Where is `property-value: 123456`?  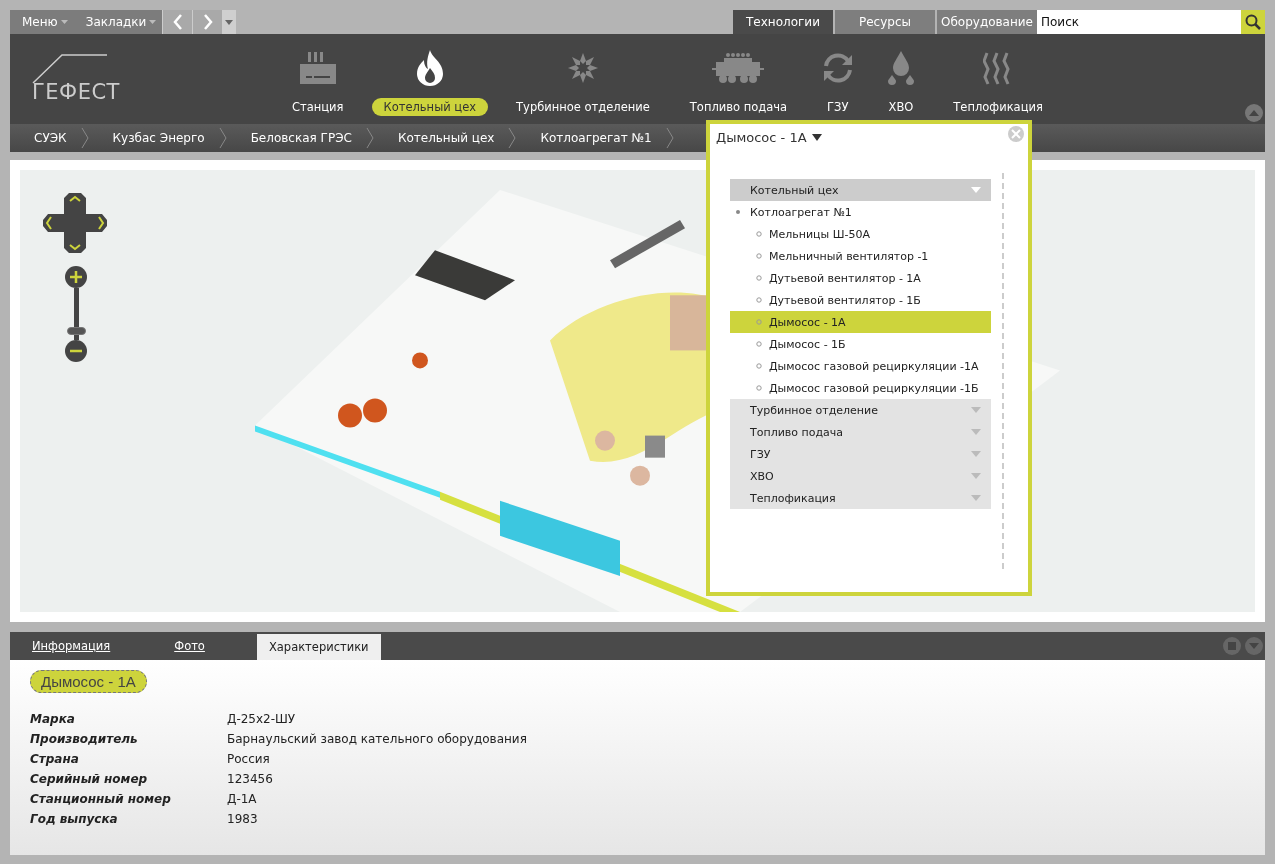
property-value: 123456 is located at coordinates (250, 779).